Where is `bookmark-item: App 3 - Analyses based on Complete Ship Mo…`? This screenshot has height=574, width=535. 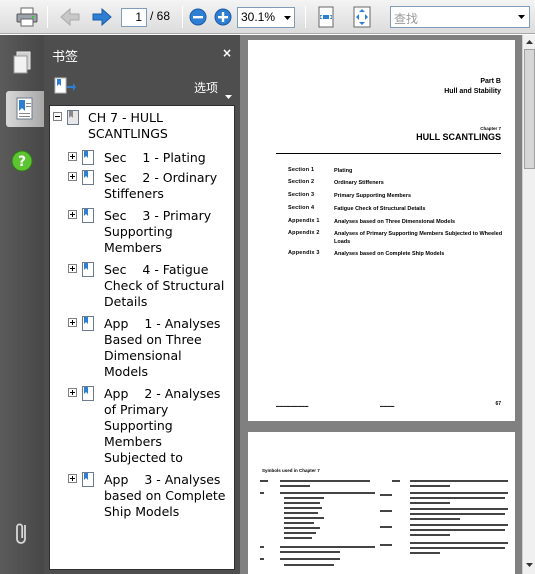 bookmark-item: App 3 - Analyses based on Complete Ship Mo… is located at coordinates (142, 496).